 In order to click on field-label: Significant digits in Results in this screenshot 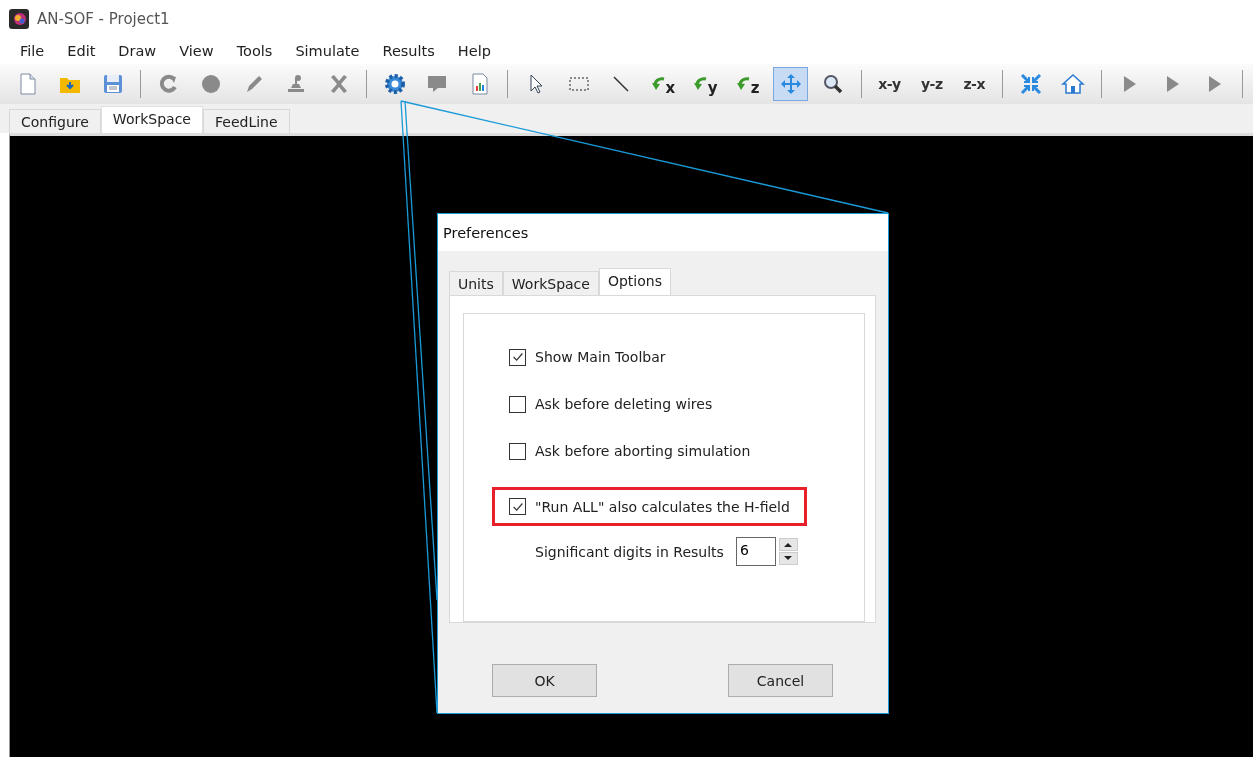, I will do `click(629, 551)`.